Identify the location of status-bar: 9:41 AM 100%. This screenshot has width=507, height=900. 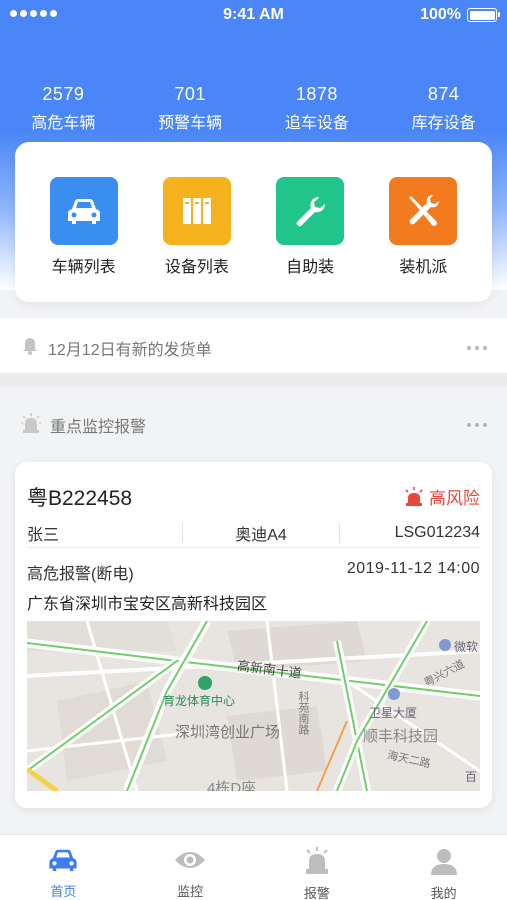
(253, 15).